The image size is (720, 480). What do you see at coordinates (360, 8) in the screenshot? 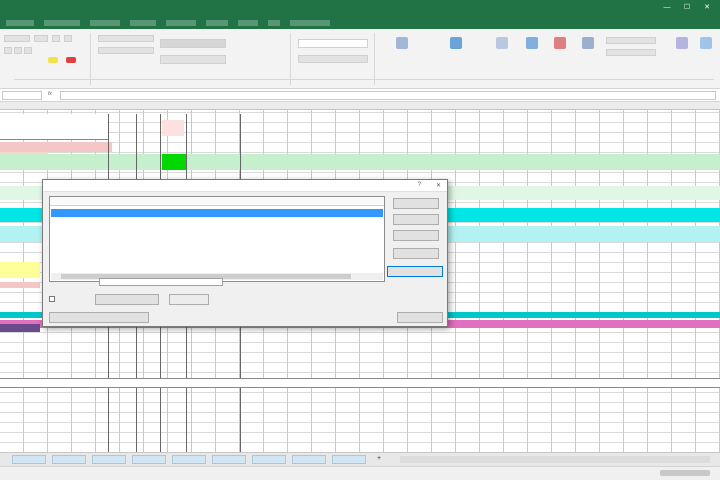
I see `title-bar: — ☐ ✕` at bounding box center [360, 8].